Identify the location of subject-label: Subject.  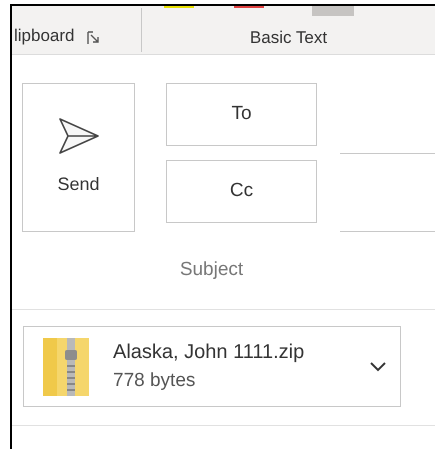
(212, 270).